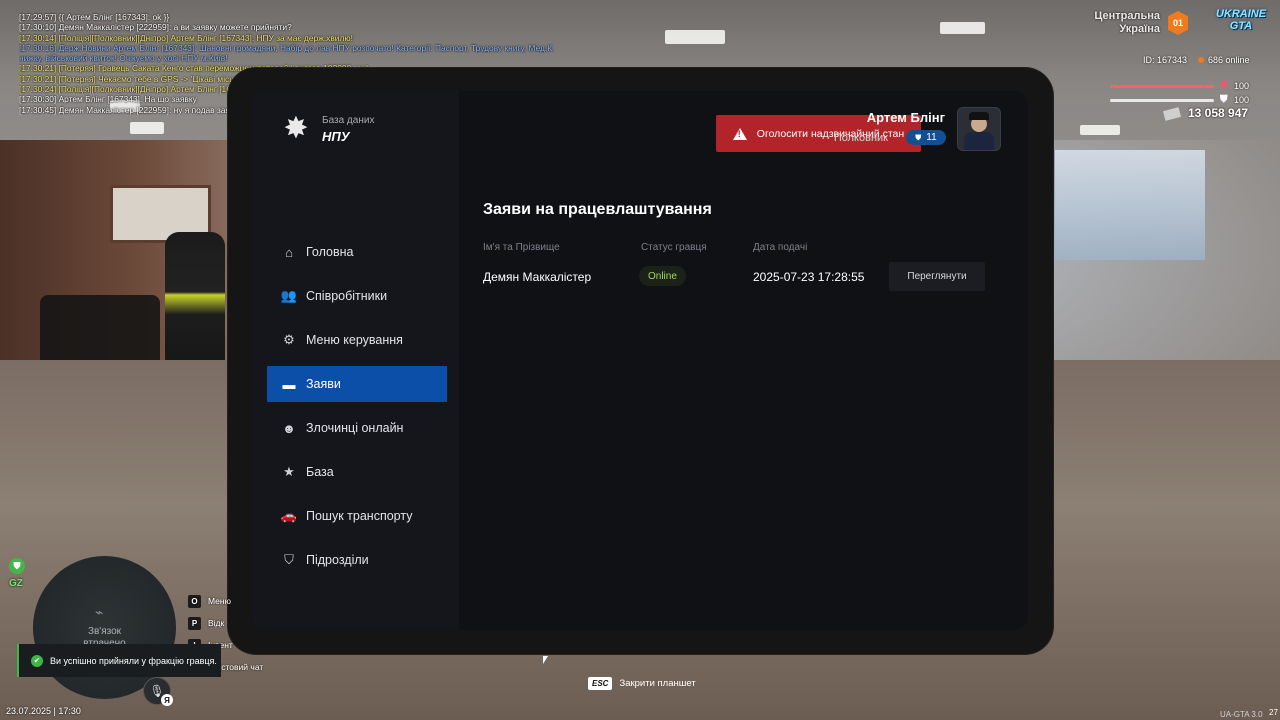 The width and height of the screenshot is (1280, 720). Describe the element at coordinates (545, 660) in the screenshot. I see `mouse-cursor` at that location.